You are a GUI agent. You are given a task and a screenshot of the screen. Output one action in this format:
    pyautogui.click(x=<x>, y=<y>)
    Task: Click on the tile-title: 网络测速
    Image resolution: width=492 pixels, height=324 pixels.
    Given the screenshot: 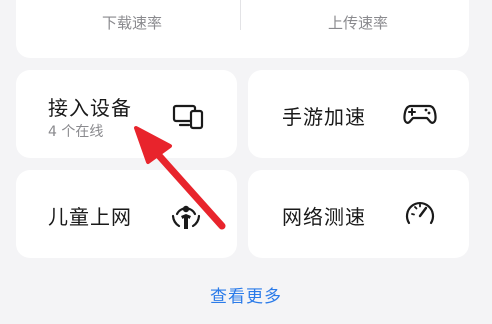 What is the action you would take?
    pyautogui.click(x=324, y=217)
    